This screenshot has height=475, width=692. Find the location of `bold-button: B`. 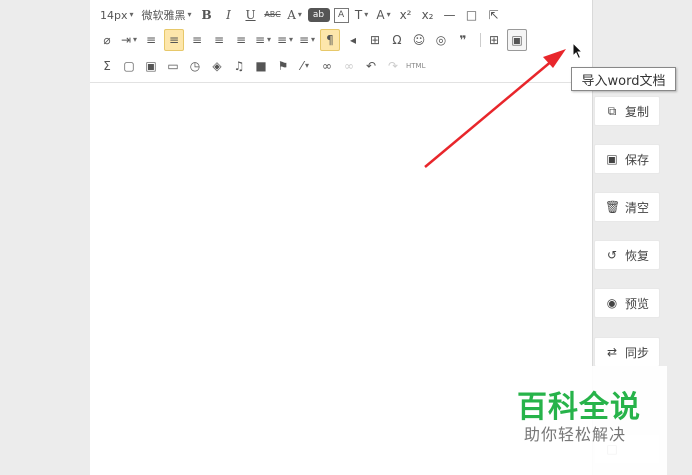

bold-button: B is located at coordinates (207, 15).